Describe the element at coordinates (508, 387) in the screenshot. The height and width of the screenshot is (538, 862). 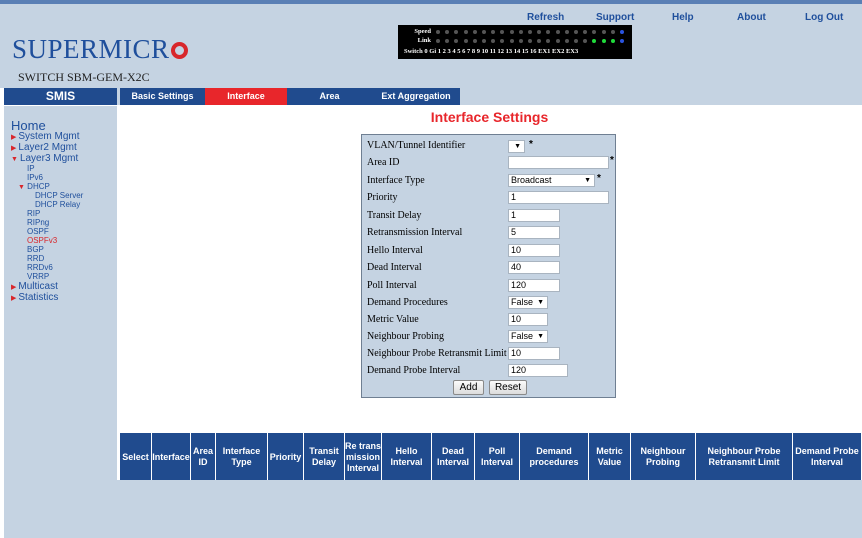
I see `reset-button: Reset` at that location.